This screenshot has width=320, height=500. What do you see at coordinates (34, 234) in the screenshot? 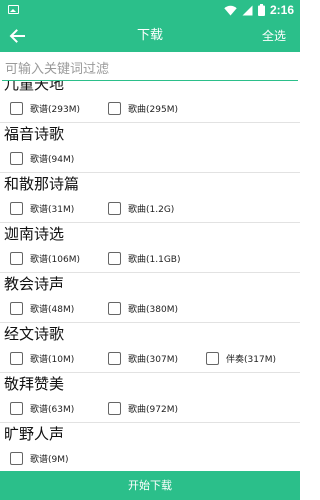
I see `collection-name: 迦南诗选` at bounding box center [34, 234].